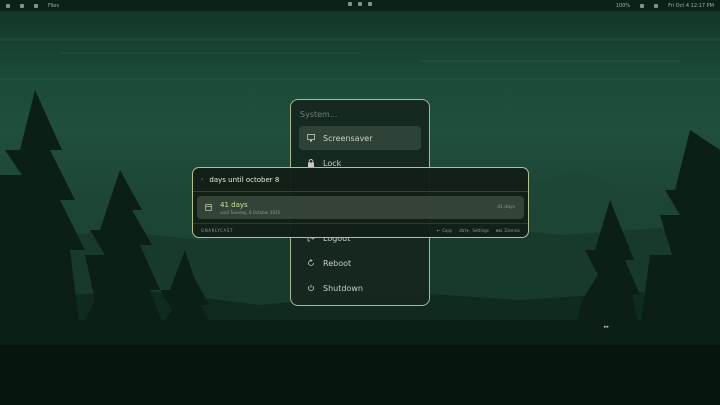  What do you see at coordinates (53, 6) in the screenshot?
I see `active-window-label: Files` at bounding box center [53, 6].